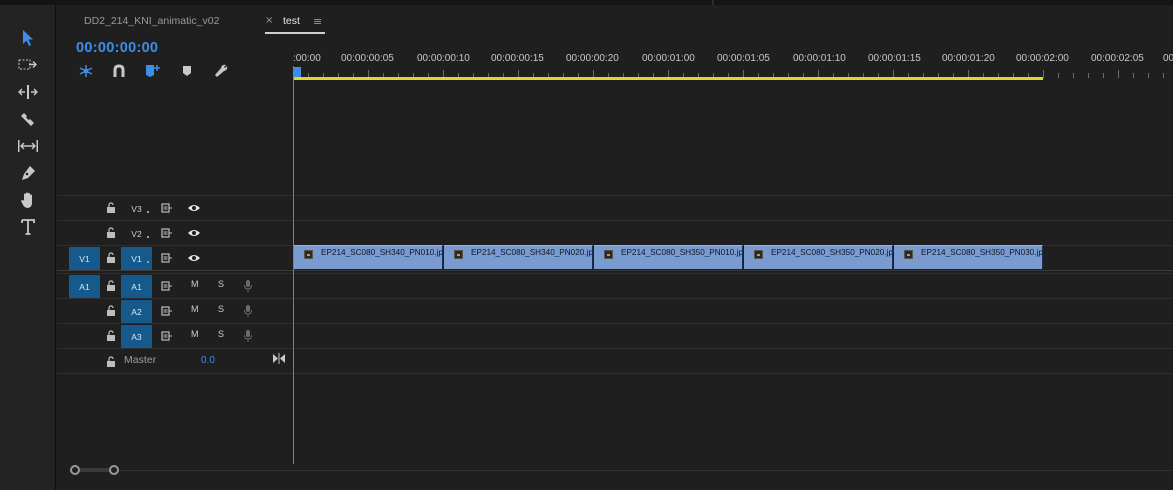  Describe the element at coordinates (28, 200) in the screenshot. I see `hand-tool-icon` at that location.